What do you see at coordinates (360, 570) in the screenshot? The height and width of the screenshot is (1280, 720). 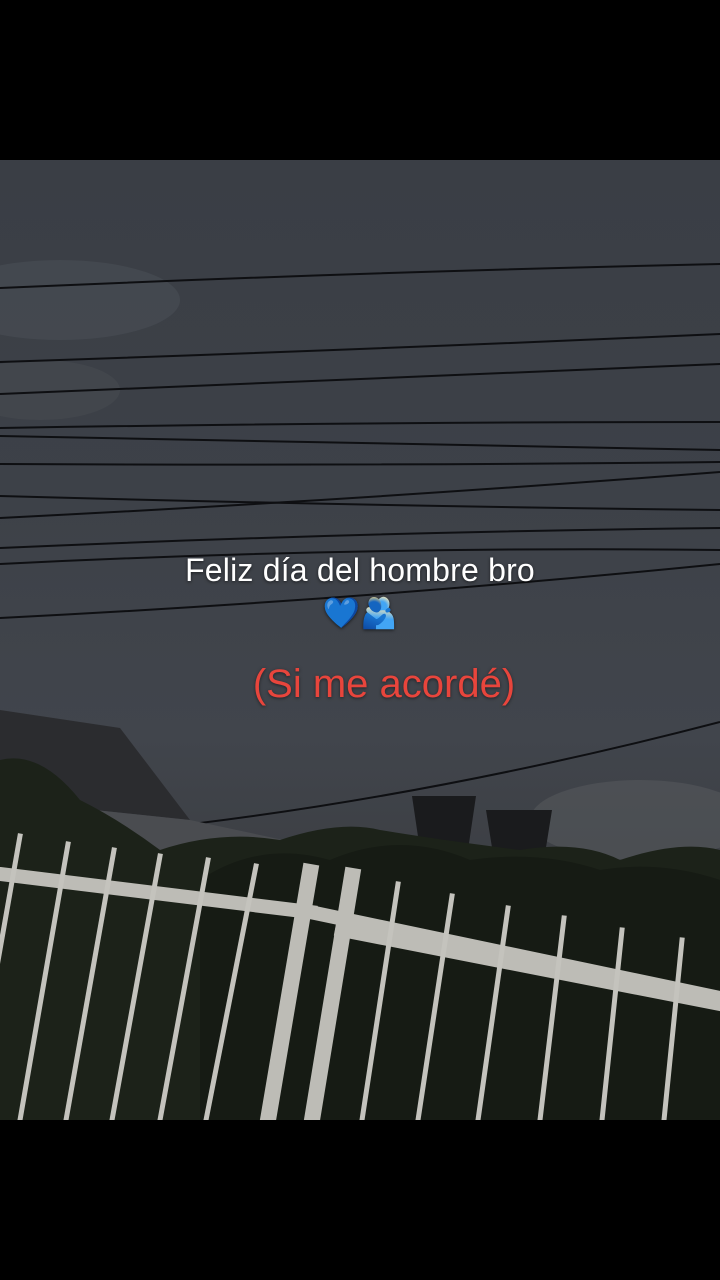 I see `caption-main: Feliz día del hombre bro` at bounding box center [360, 570].